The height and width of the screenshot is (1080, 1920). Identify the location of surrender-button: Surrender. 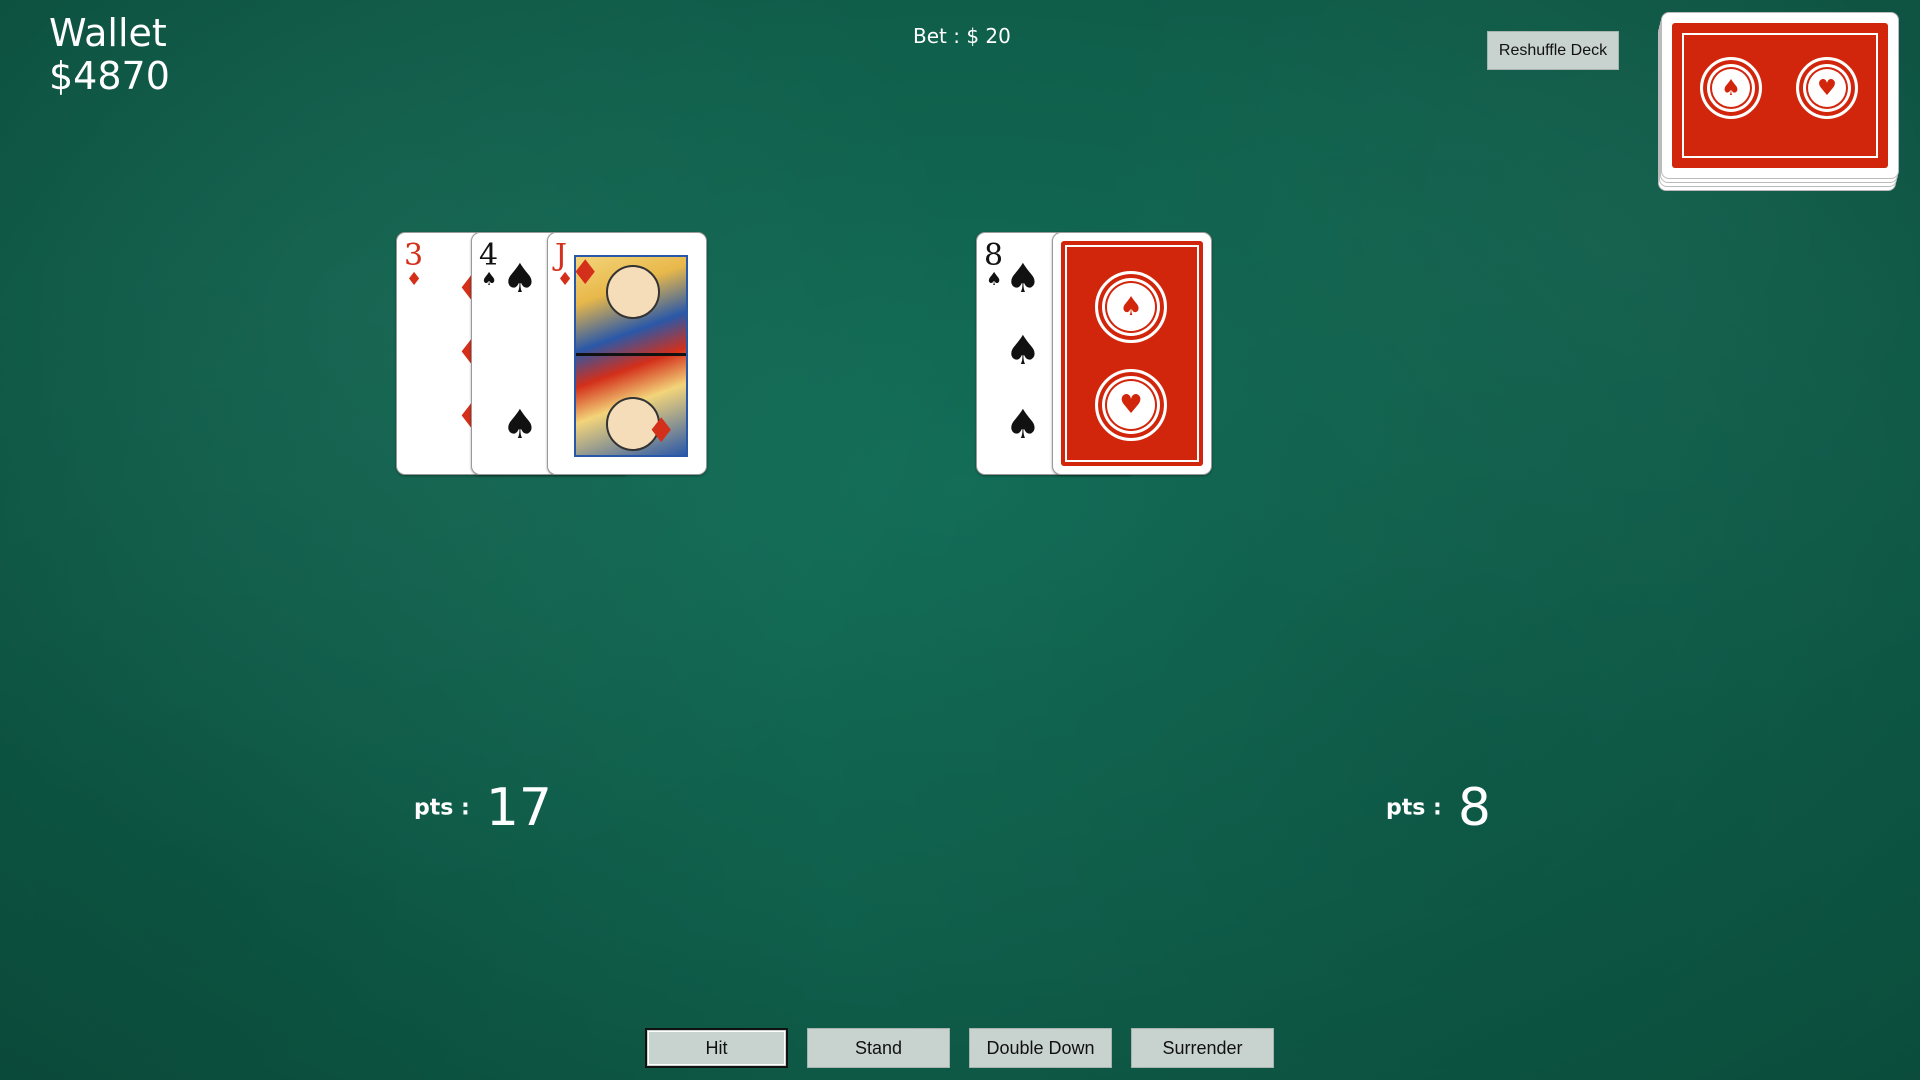
(1202, 1048).